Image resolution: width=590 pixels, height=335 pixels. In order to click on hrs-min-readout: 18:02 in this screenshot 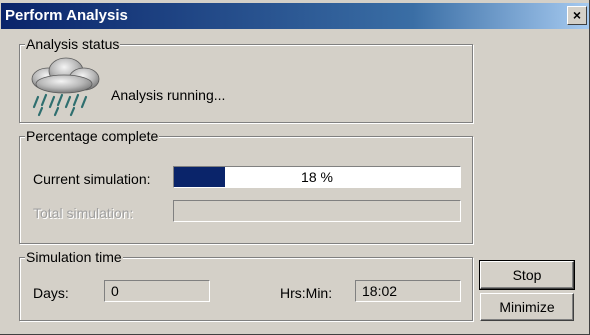, I will do `click(408, 291)`.